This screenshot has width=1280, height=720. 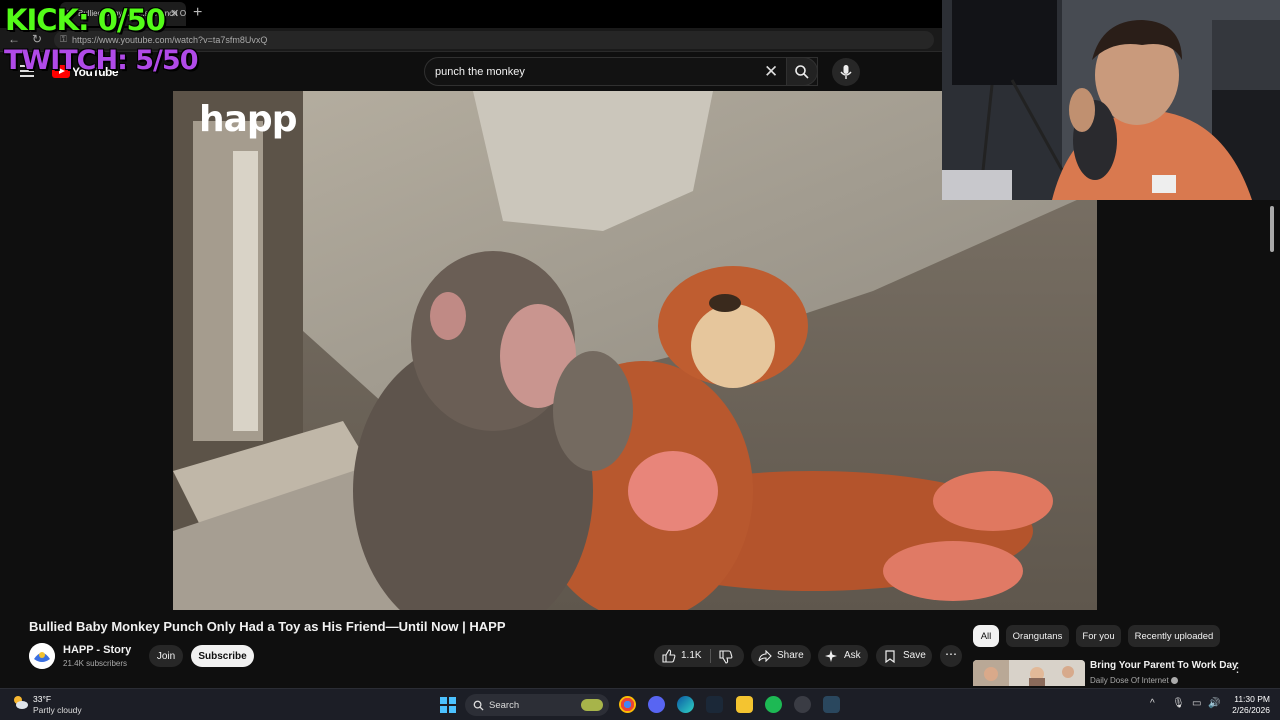 What do you see at coordinates (42, 699) in the screenshot?
I see `weather-temperature: 33°F` at bounding box center [42, 699].